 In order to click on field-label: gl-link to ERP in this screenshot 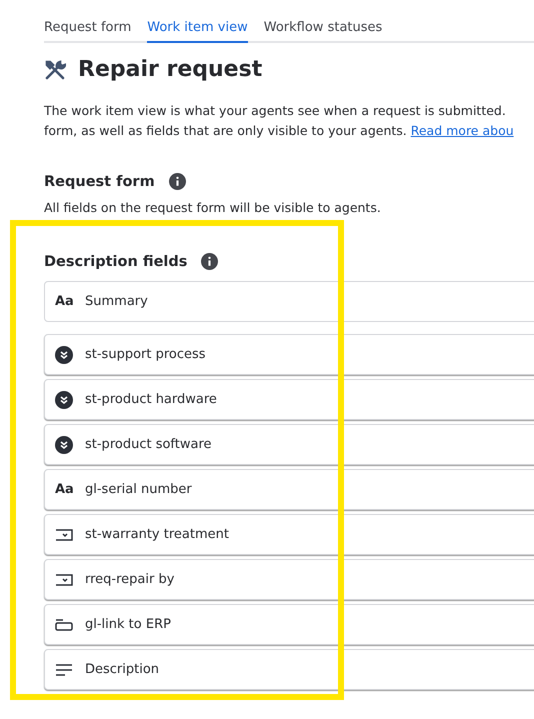, I will do `click(128, 624)`.